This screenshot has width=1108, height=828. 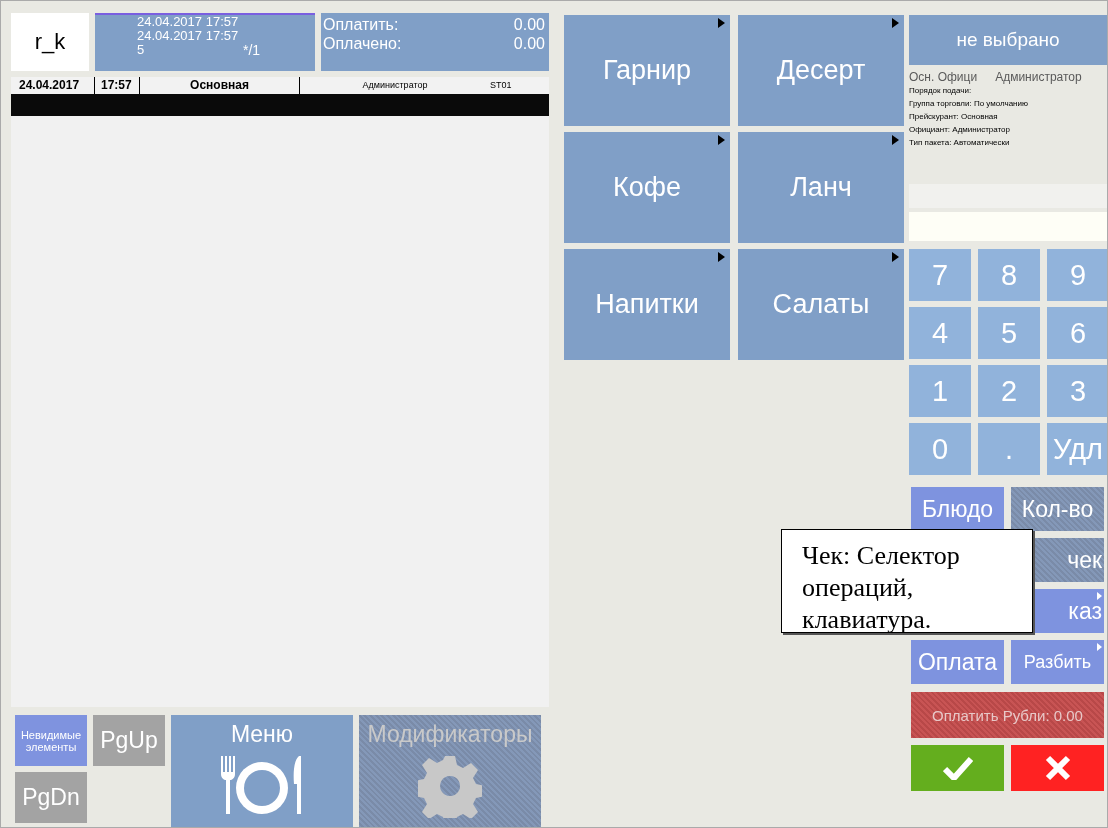 What do you see at coordinates (1009, 449) in the screenshot?
I see `keypad-key: .` at bounding box center [1009, 449].